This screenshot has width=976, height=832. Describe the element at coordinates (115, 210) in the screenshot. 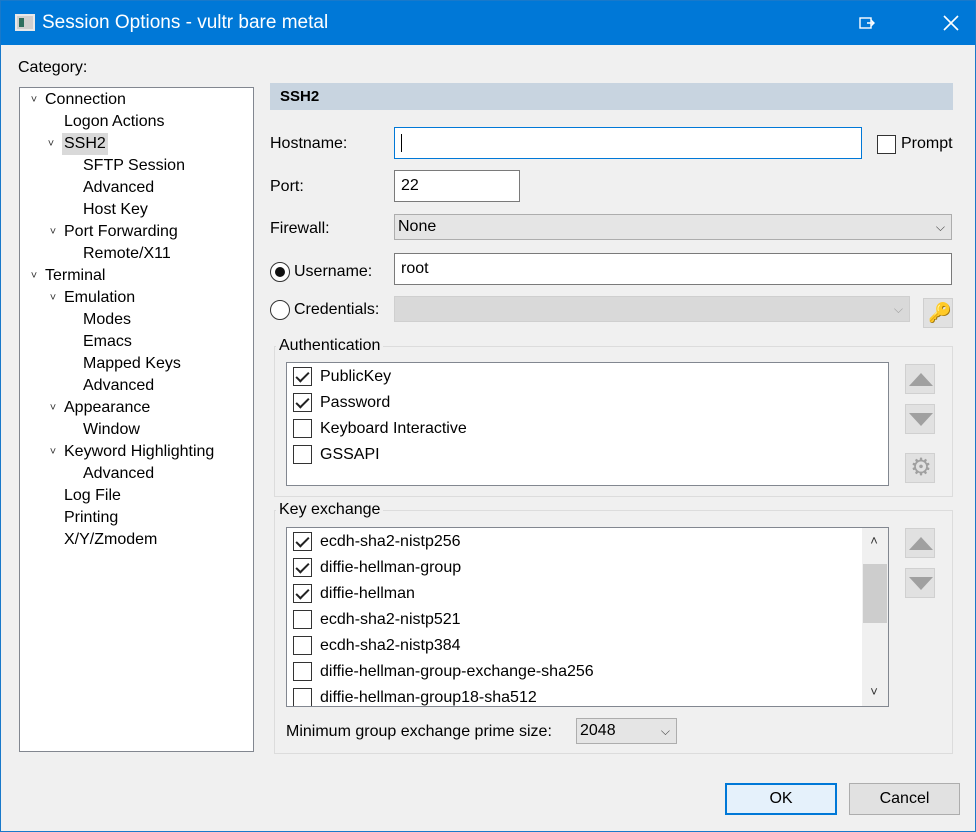

I see `tree-item: Host Key` at that location.